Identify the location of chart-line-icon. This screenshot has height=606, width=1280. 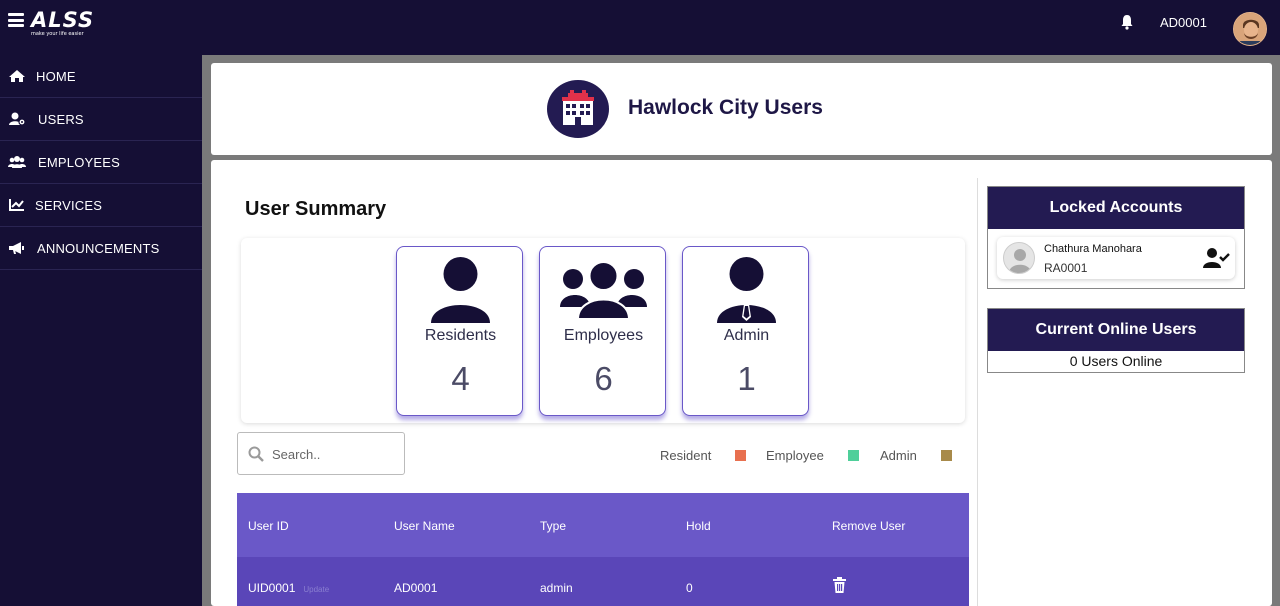
(16, 205).